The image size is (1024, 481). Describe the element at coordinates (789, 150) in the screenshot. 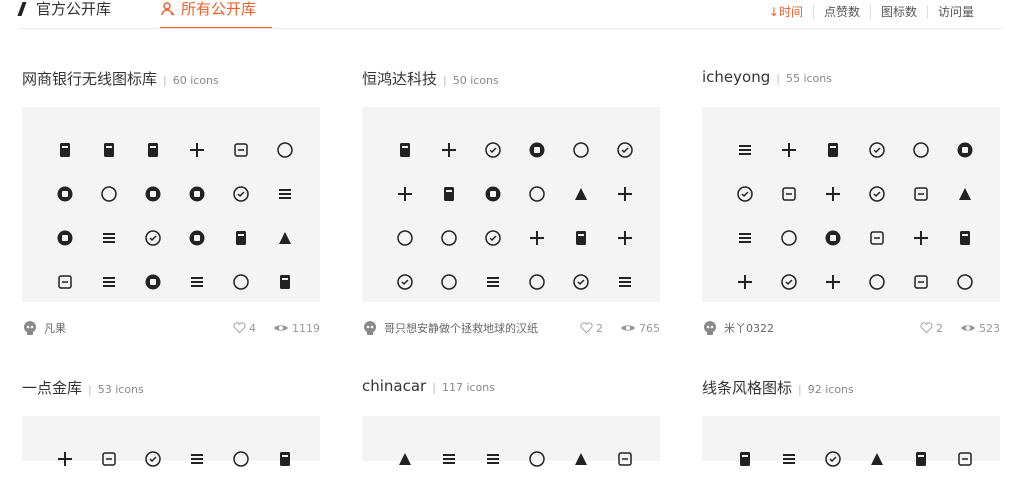

I see `user-icon` at that location.